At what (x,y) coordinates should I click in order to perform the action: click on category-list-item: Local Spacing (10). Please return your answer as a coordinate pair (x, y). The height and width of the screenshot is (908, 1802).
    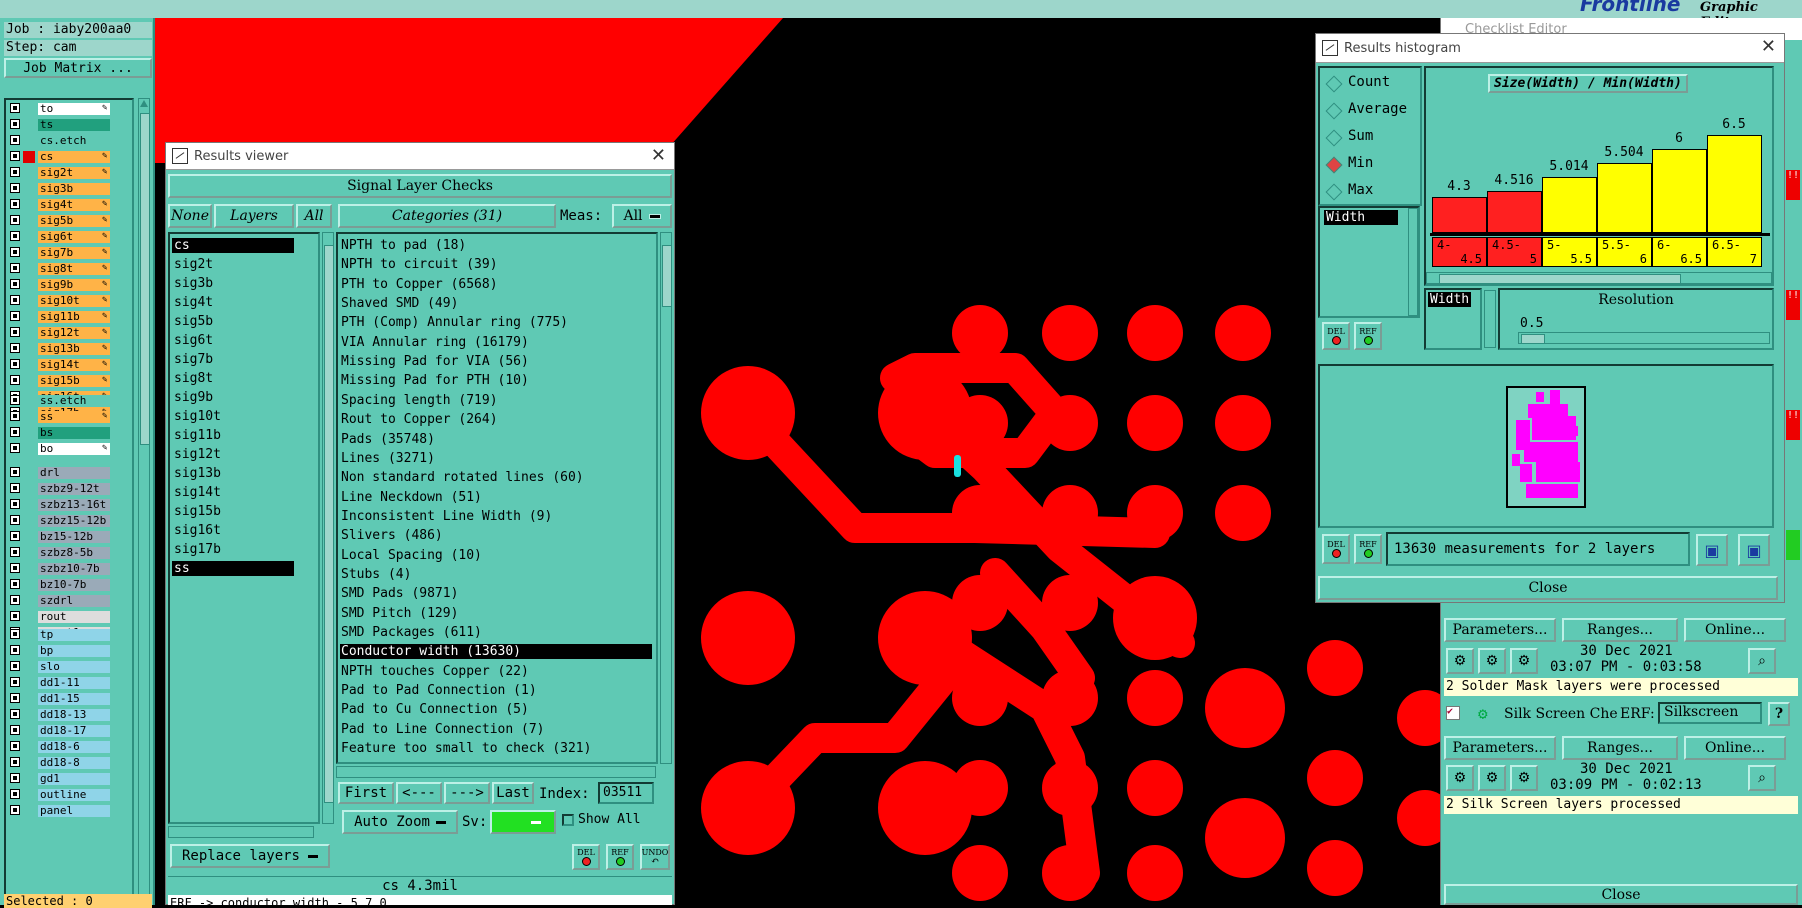
    Looking at the image, I should click on (496, 555).